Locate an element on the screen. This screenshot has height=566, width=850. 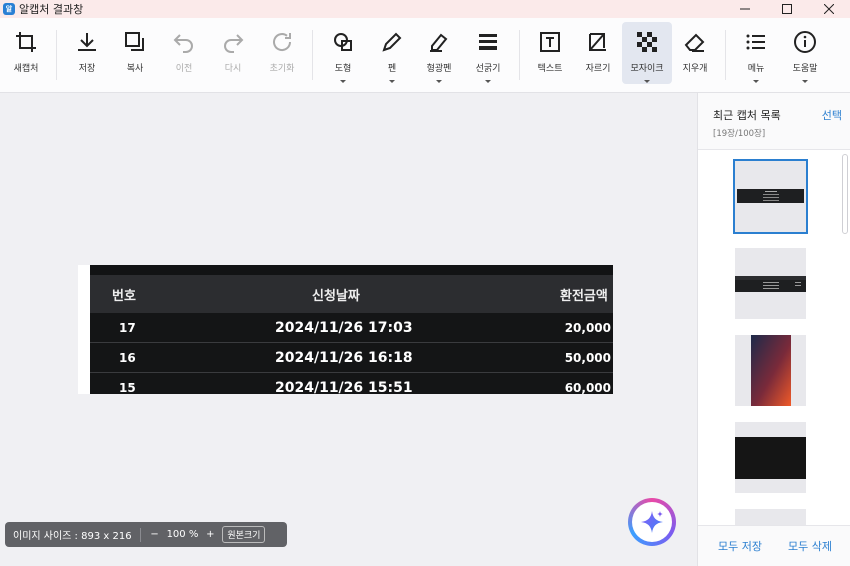
image-size-text: 이미지 사이즈 : 893 x 216 is located at coordinates (72, 536).